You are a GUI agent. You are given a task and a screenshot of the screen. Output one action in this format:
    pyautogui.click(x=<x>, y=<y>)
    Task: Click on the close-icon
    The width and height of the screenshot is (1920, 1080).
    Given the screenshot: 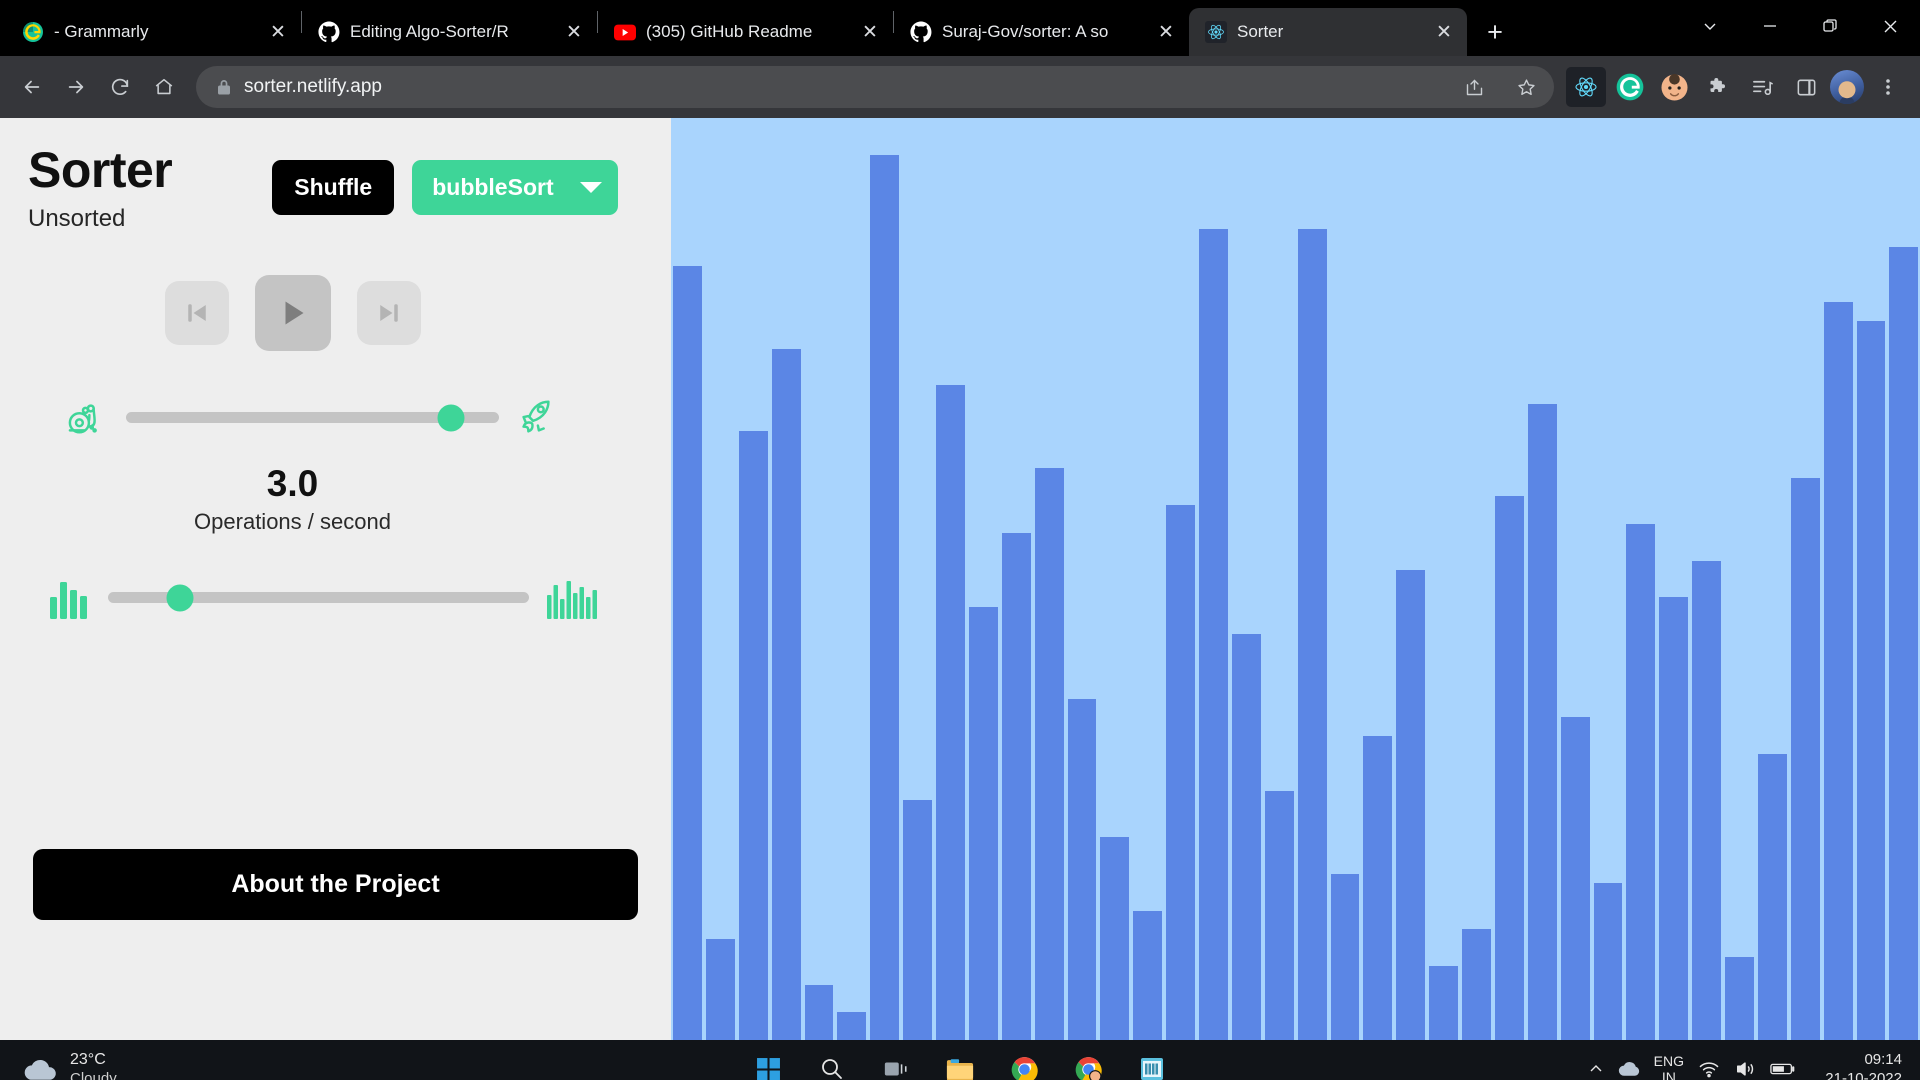 What is the action you would take?
    pyautogui.click(x=1890, y=26)
    